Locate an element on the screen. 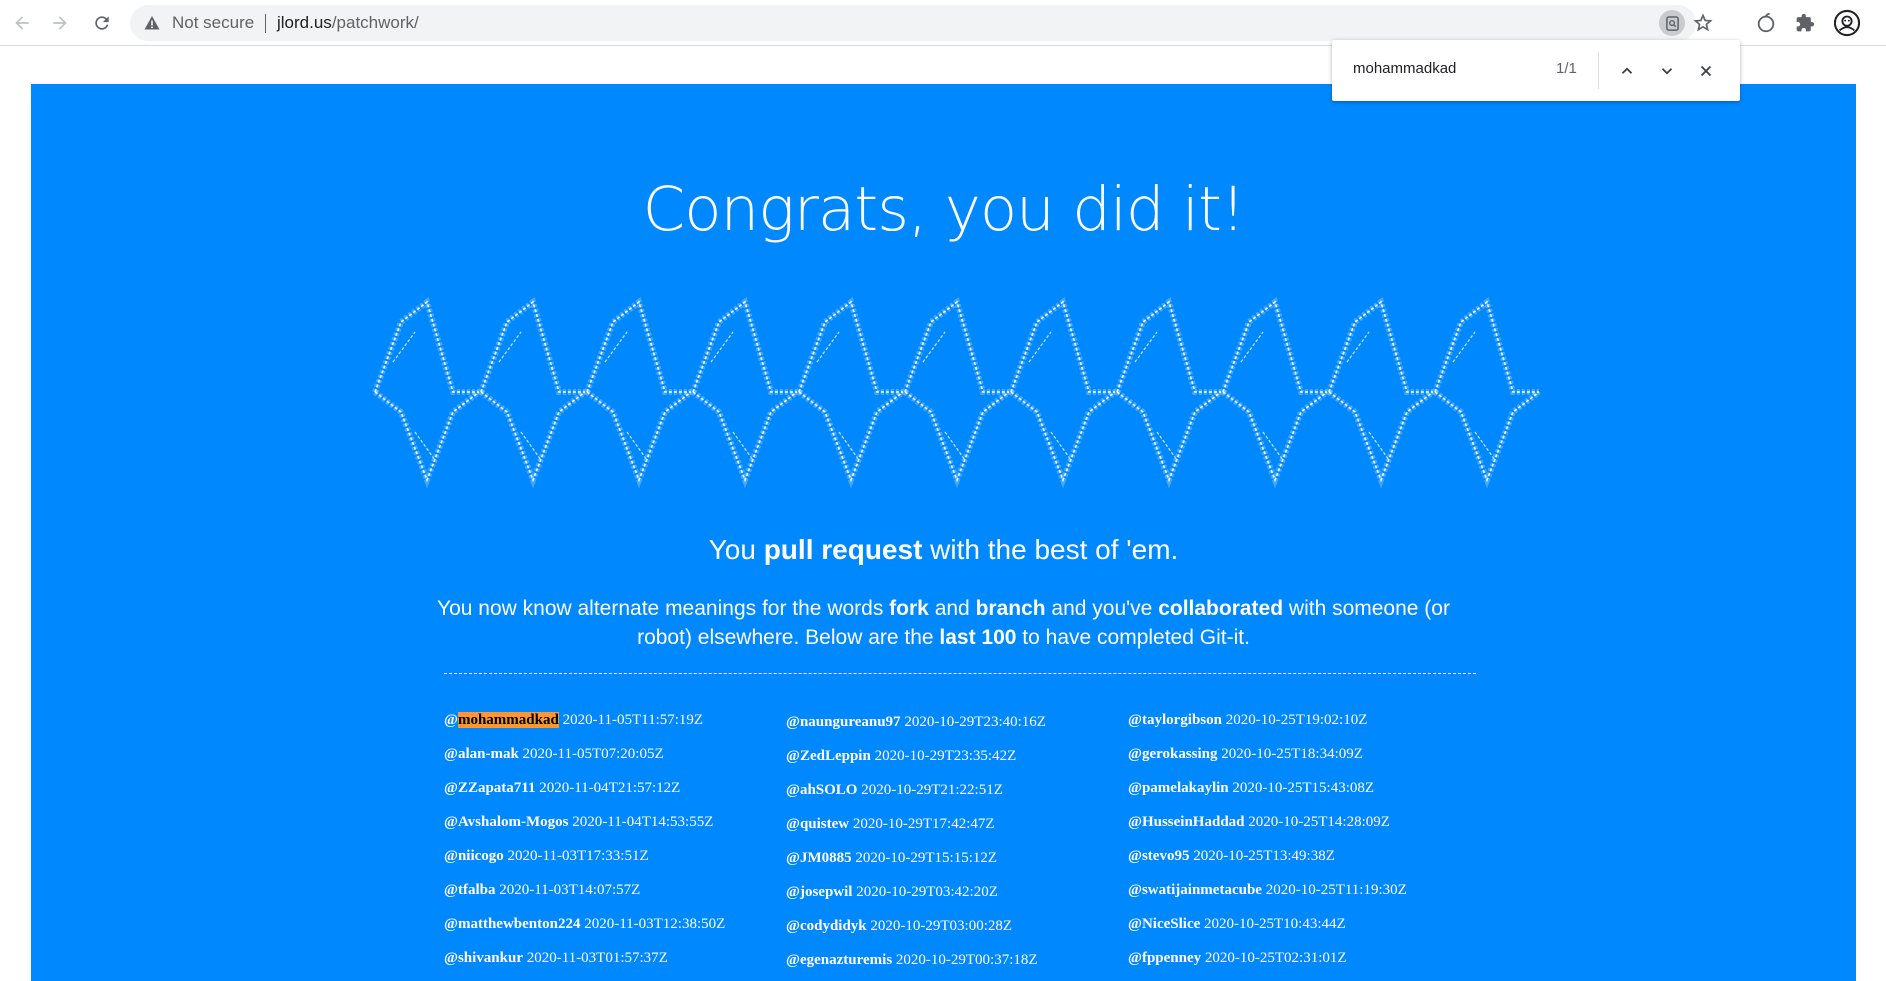  completion-time: 2020-10-29T23:35:42Z is located at coordinates (945, 756).